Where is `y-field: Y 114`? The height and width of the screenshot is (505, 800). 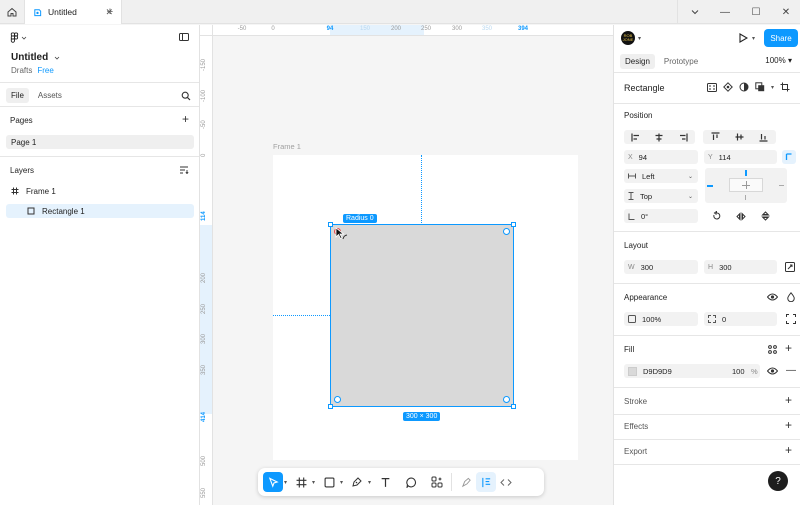
y-field: Y 114 is located at coordinates (740, 157).